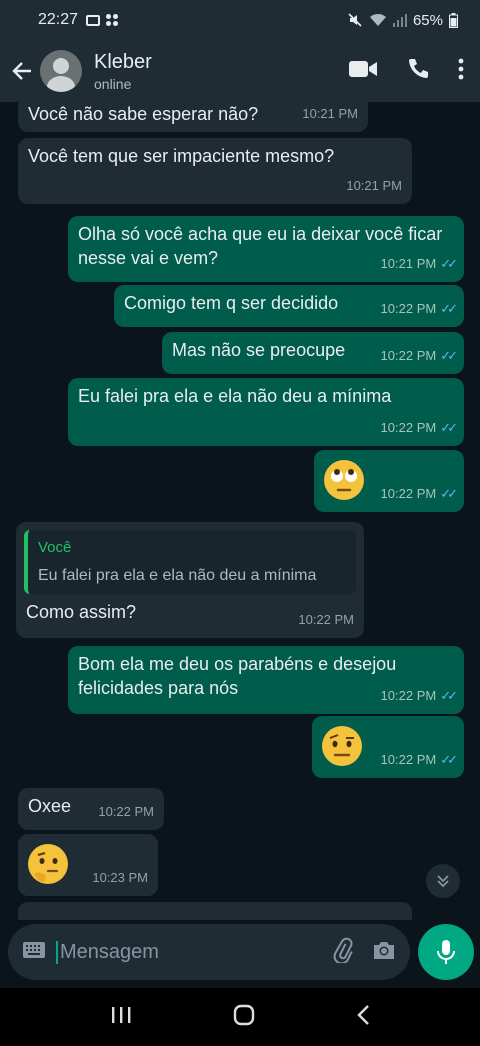 Image resolution: width=480 pixels, height=1046 pixels. Describe the element at coordinates (461, 71) in the screenshot. I see `more-options-icon` at that location.